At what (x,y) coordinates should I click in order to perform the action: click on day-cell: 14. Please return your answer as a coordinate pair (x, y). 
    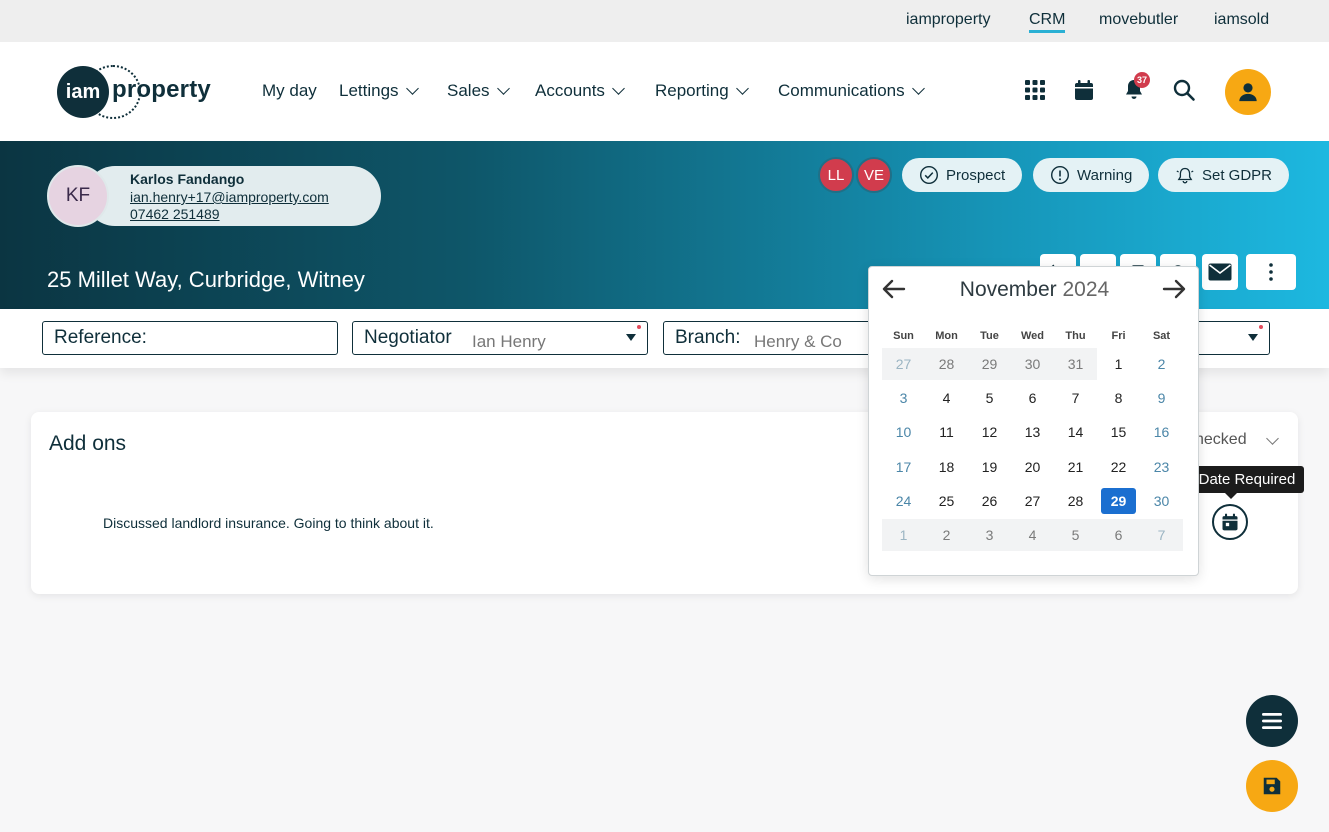
    Looking at the image, I should click on (1075, 432).